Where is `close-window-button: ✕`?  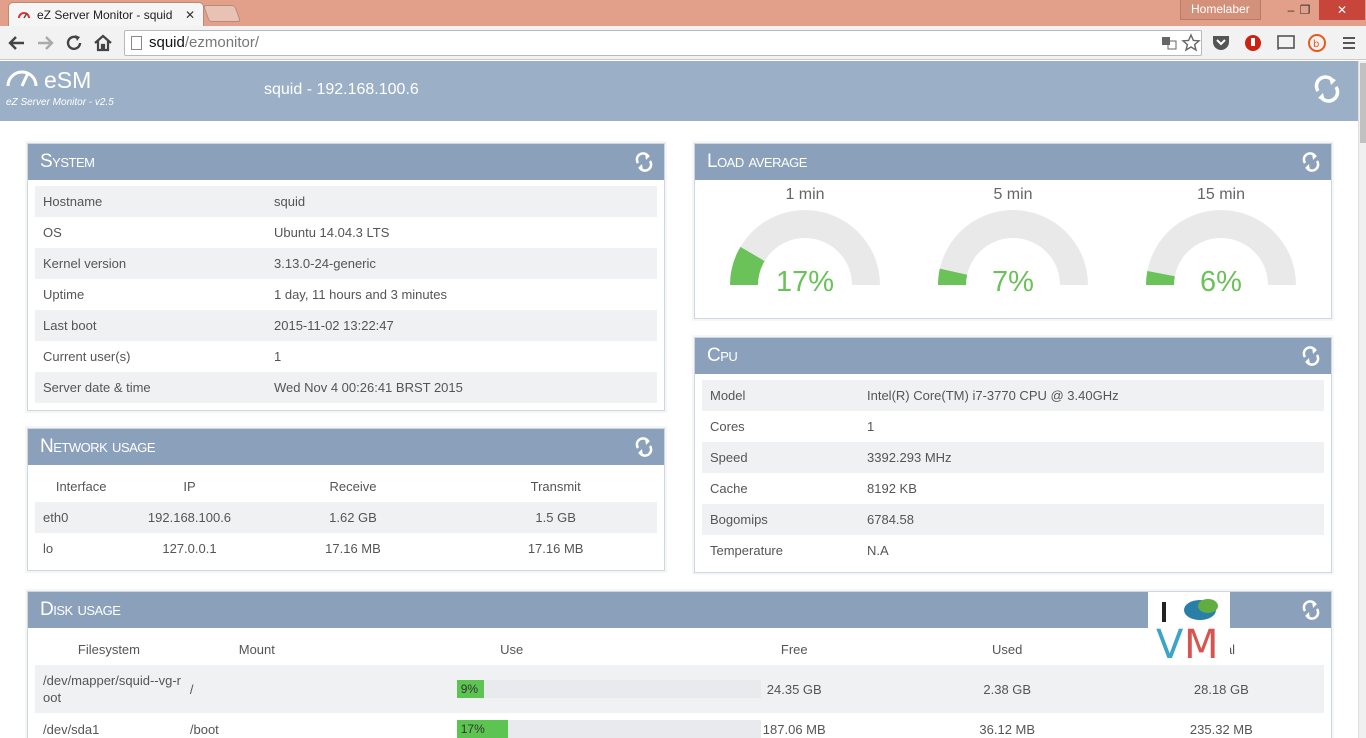
close-window-button: ✕ is located at coordinates (1342, 10).